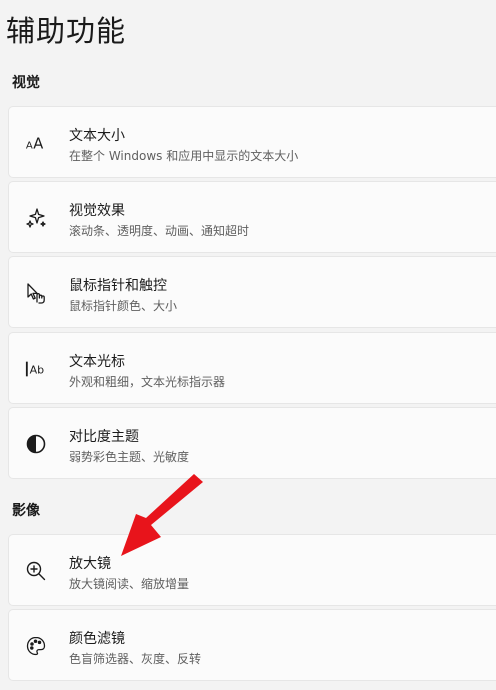 This screenshot has width=496, height=690. I want to click on settings-item-text-cursor: Ab 文本光标 外观和粗细，文本光标指示器, so click(252, 368).